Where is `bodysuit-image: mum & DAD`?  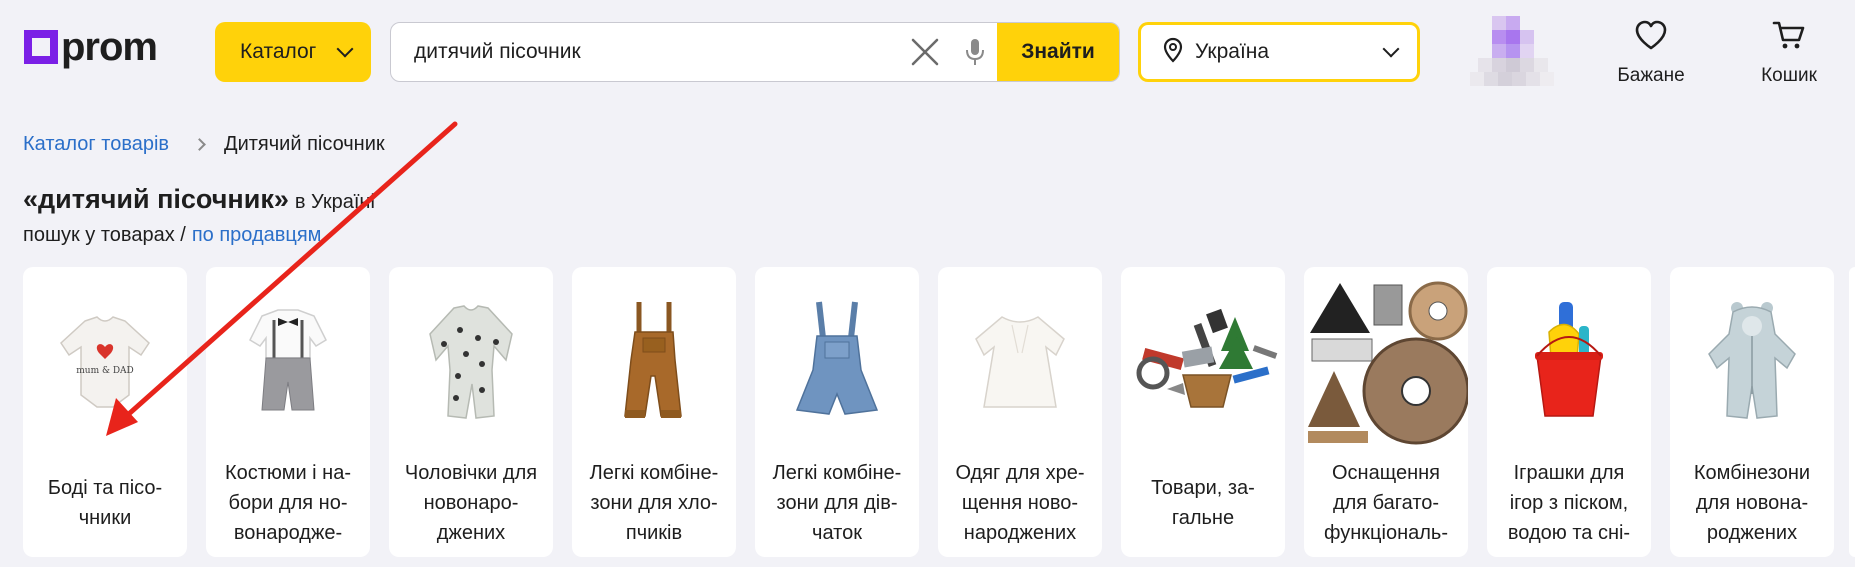
bodysuit-image: mum & DAD is located at coordinates (105, 363).